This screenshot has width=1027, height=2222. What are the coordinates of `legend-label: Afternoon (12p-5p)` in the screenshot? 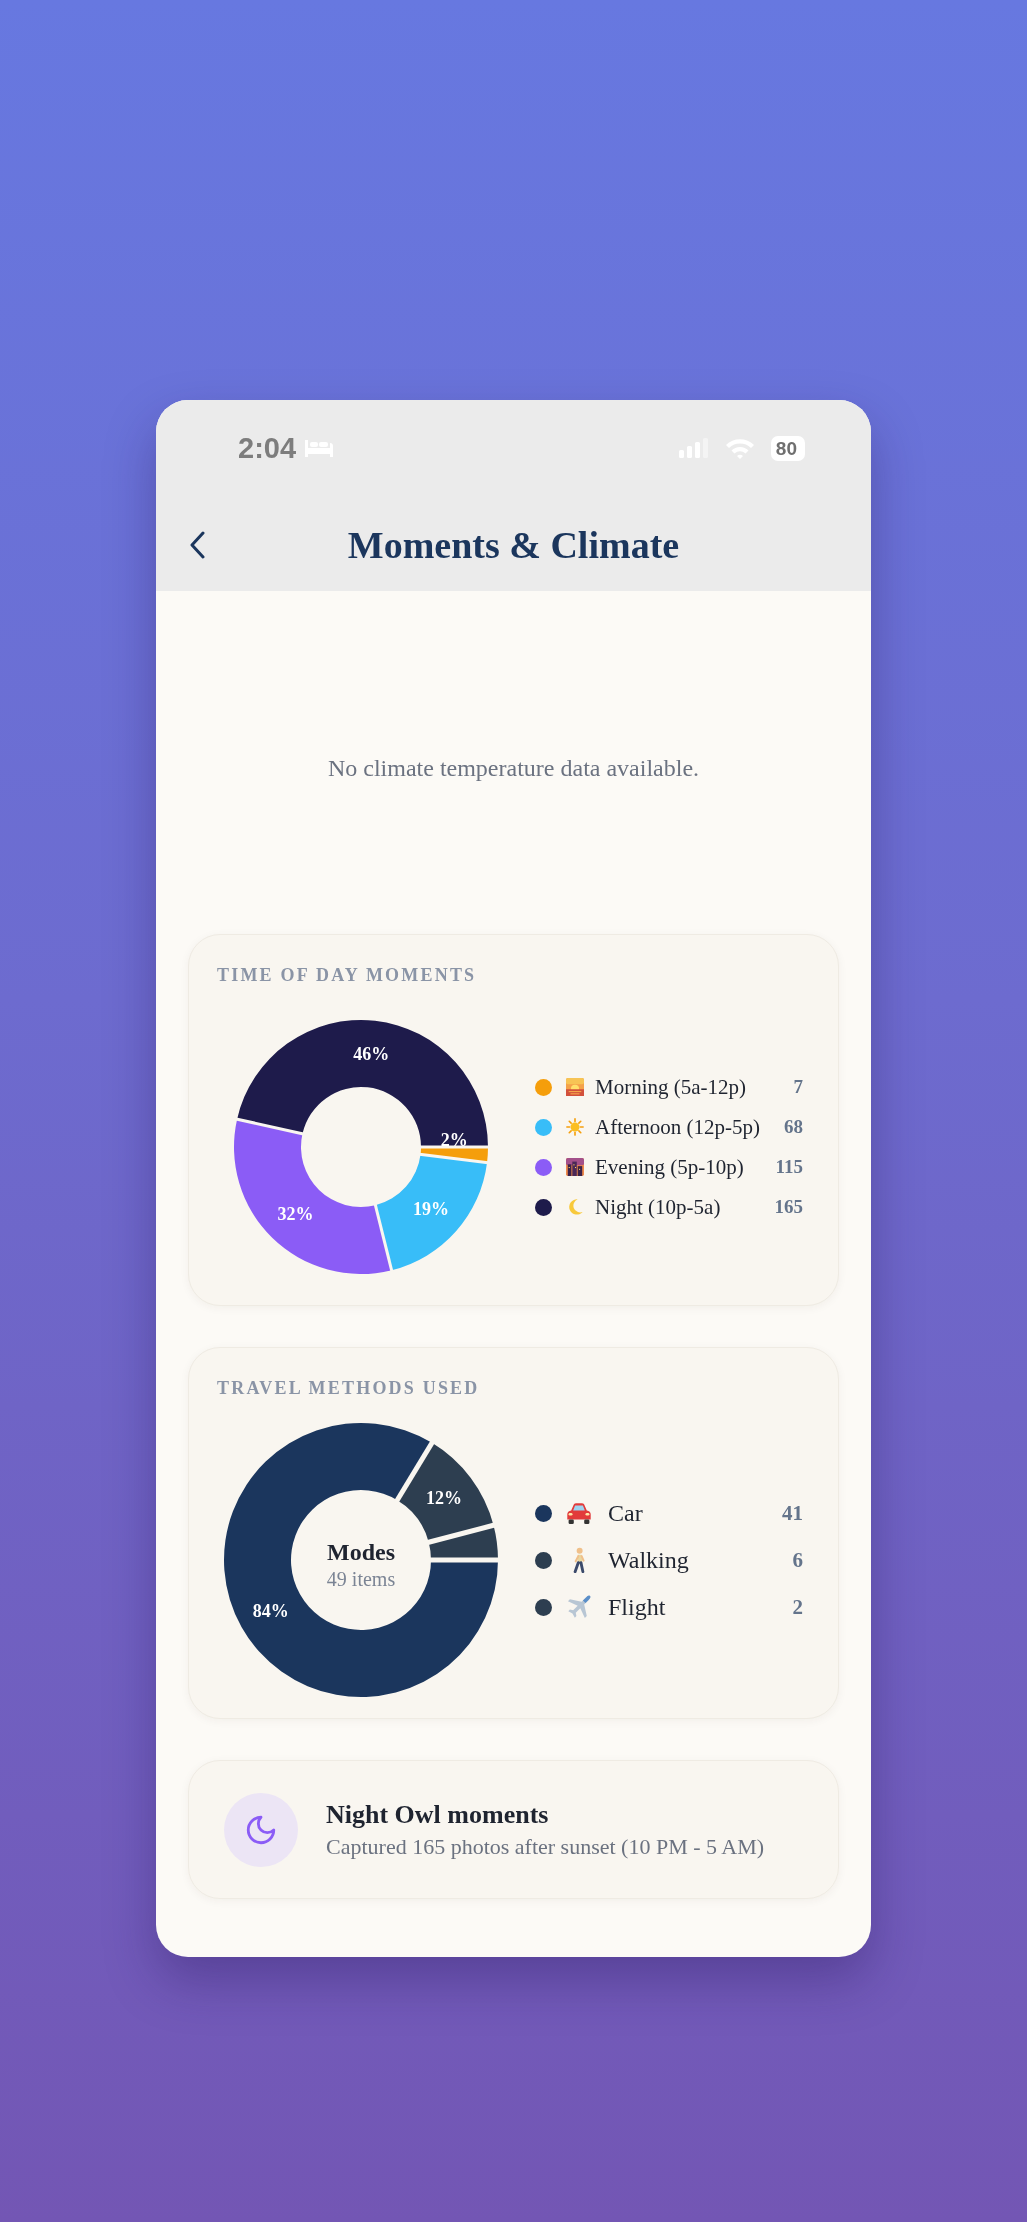 It's located at (678, 1127).